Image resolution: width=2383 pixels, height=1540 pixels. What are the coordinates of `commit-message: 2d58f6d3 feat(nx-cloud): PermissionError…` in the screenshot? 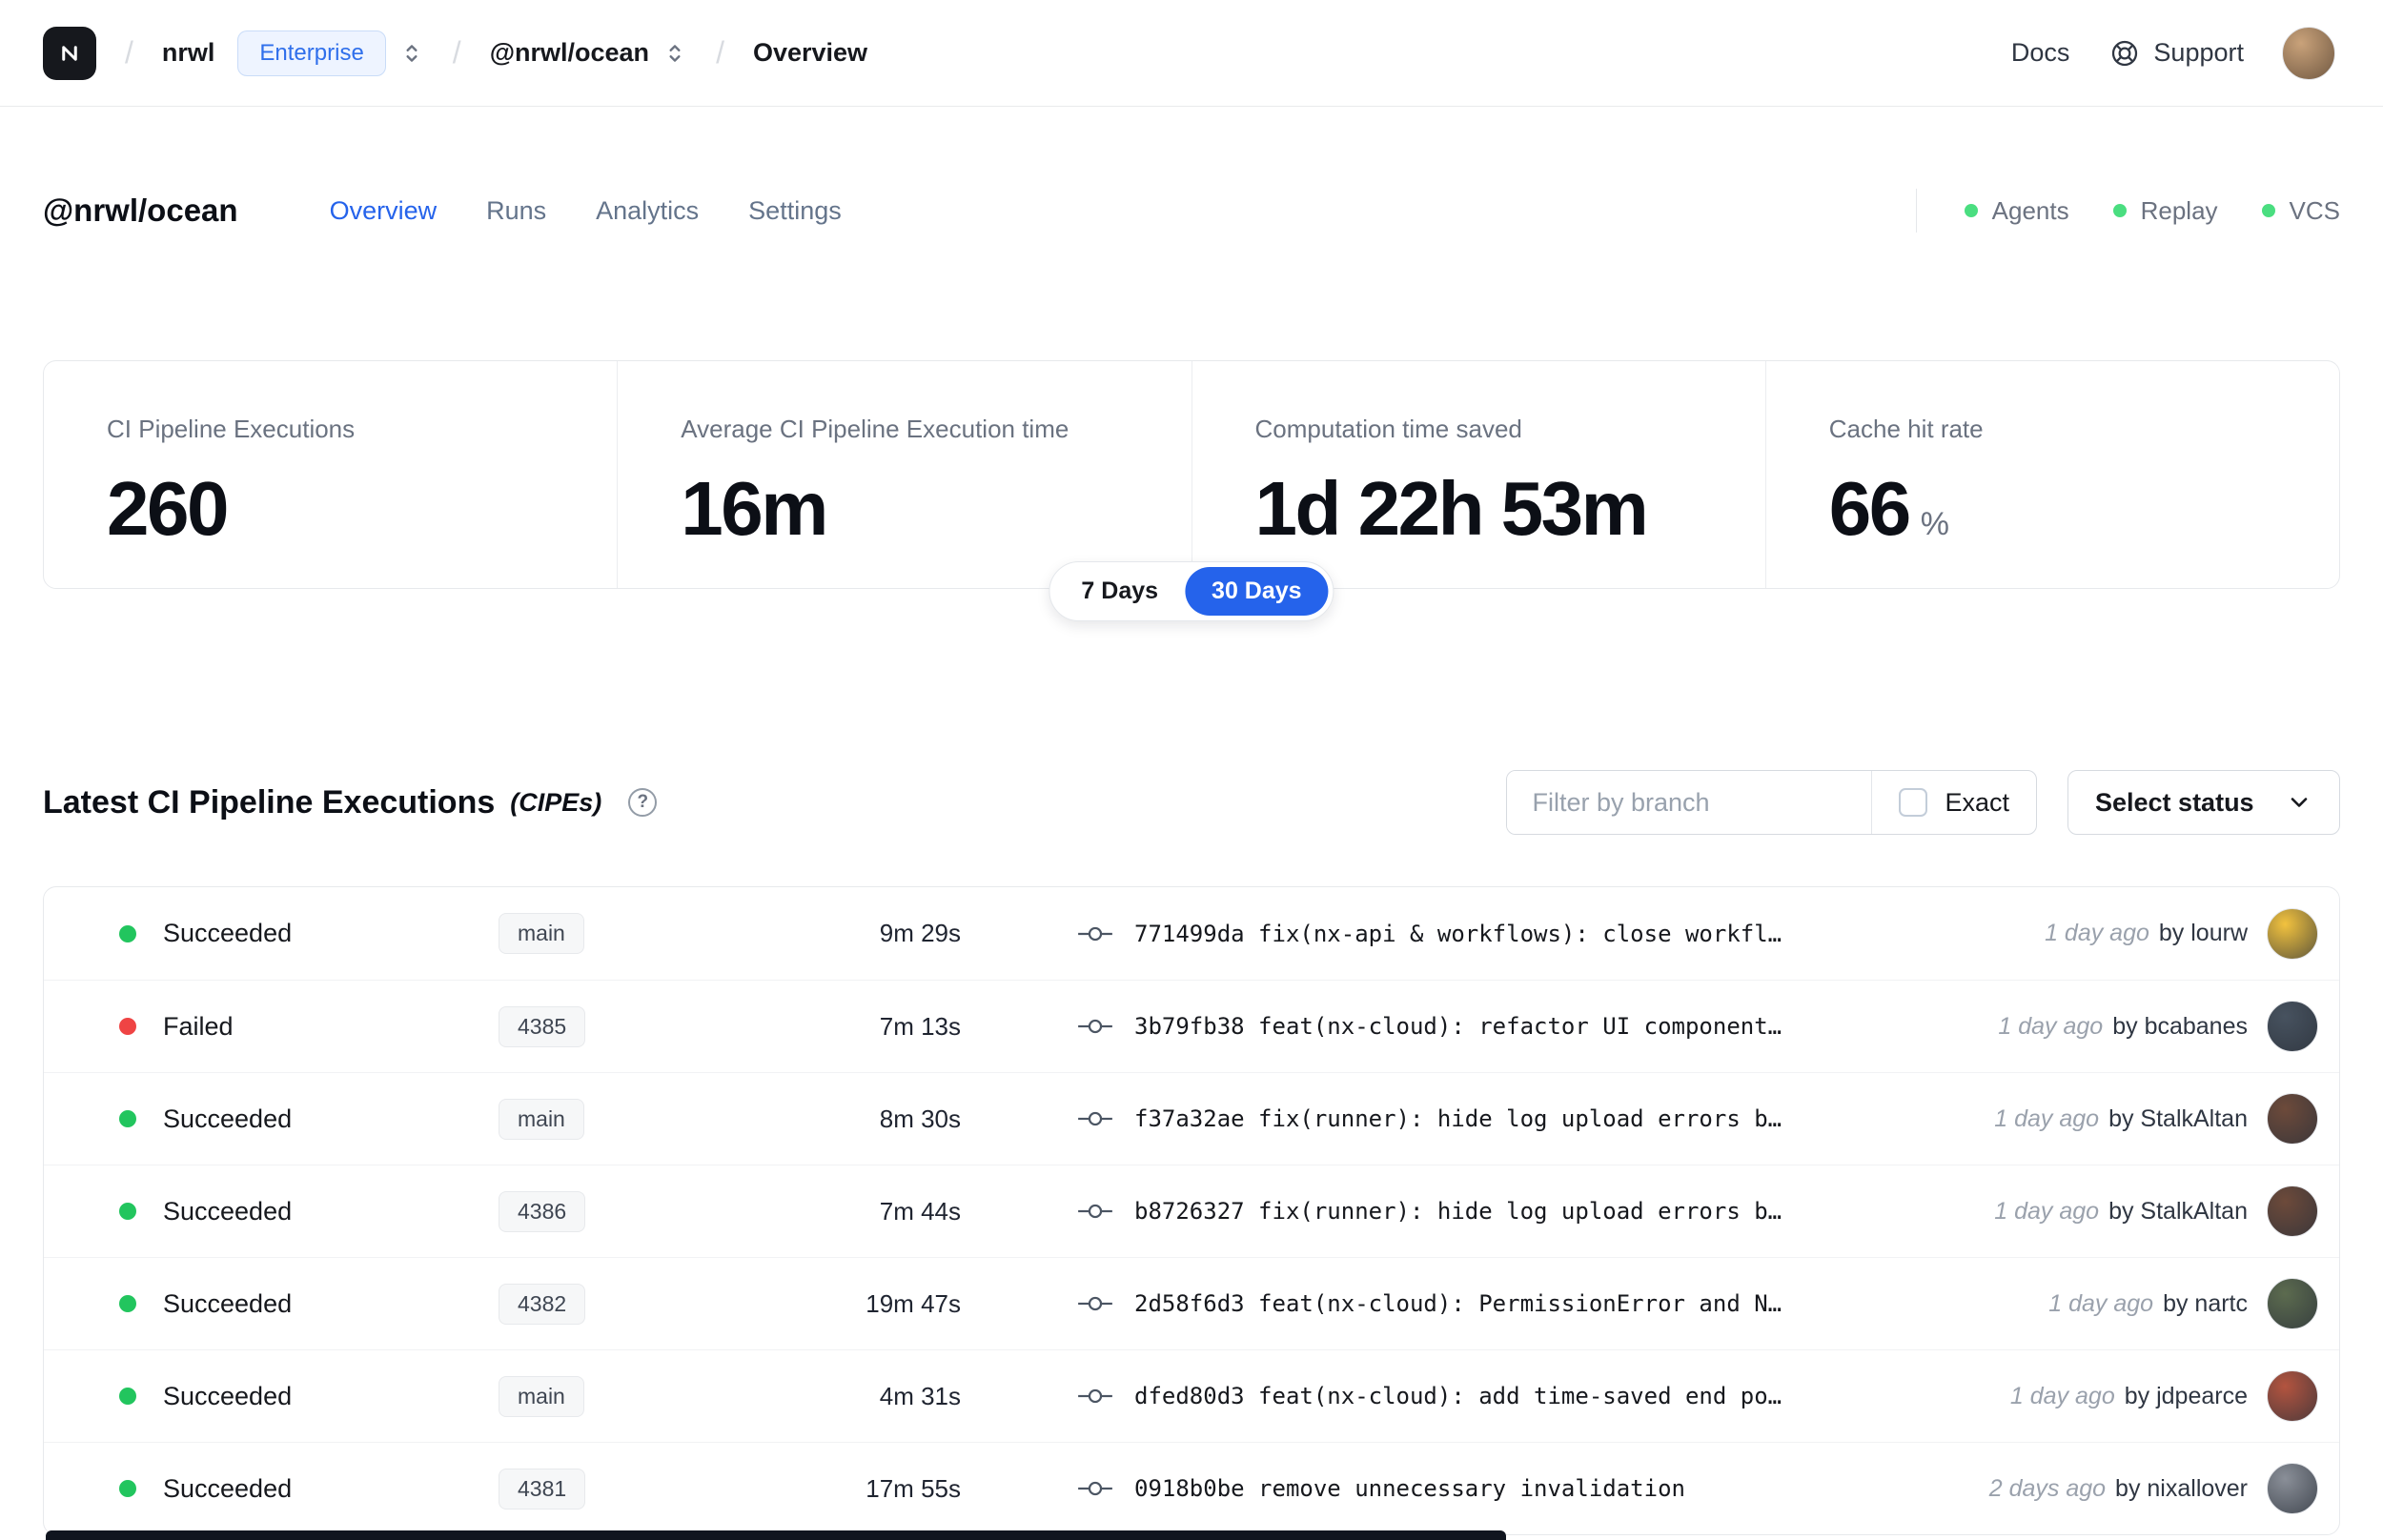 It's located at (1458, 1303).